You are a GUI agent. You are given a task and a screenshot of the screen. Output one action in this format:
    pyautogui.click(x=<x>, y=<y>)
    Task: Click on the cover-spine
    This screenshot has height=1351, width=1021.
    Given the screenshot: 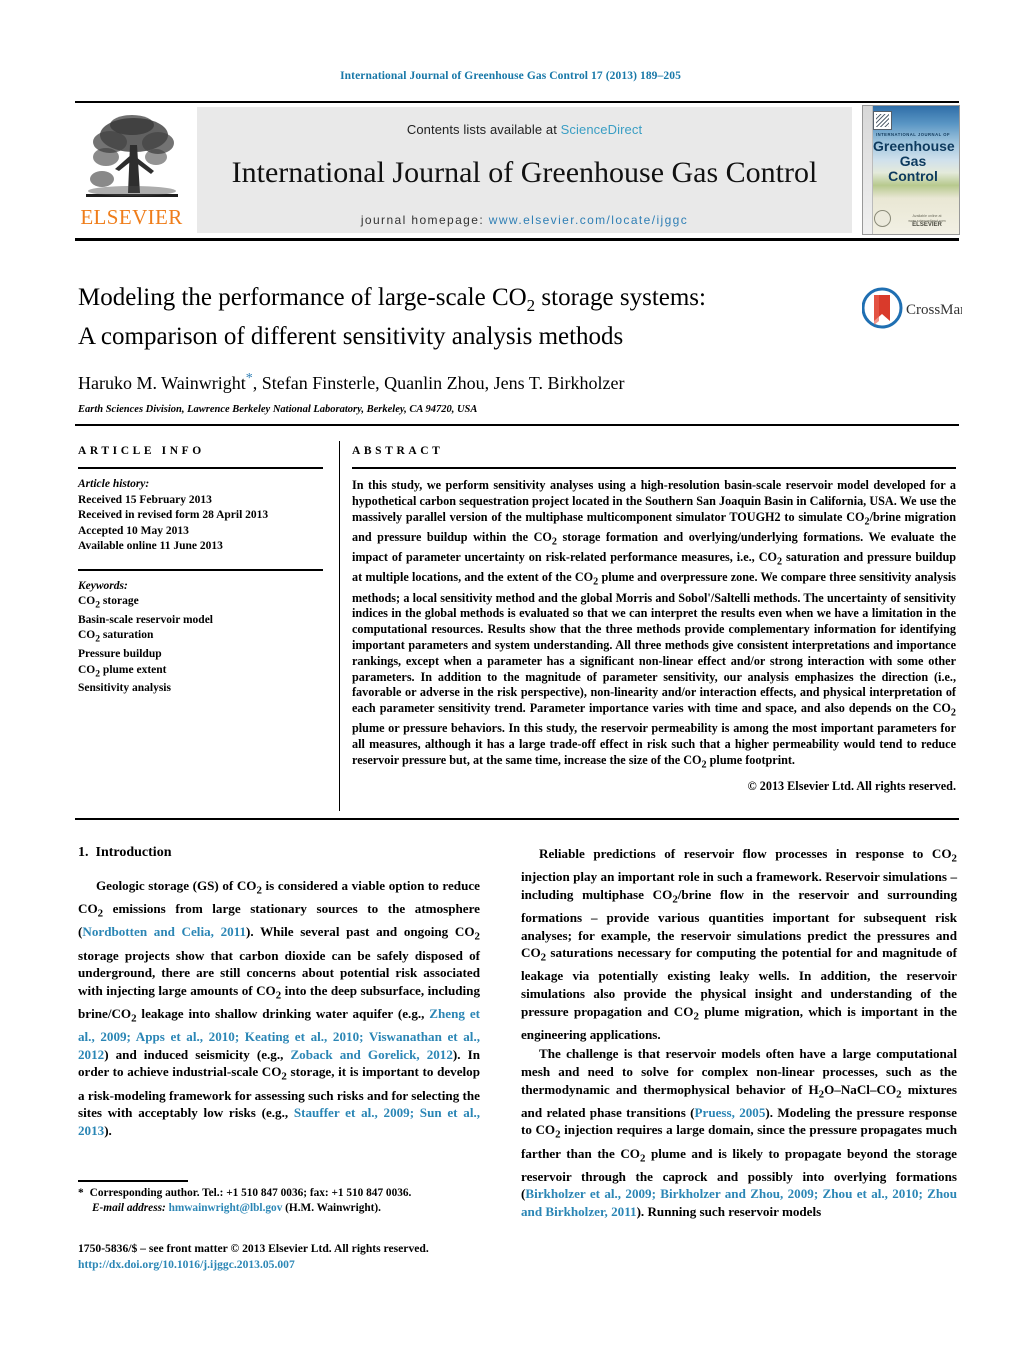 What is the action you would take?
    pyautogui.click(x=868, y=170)
    